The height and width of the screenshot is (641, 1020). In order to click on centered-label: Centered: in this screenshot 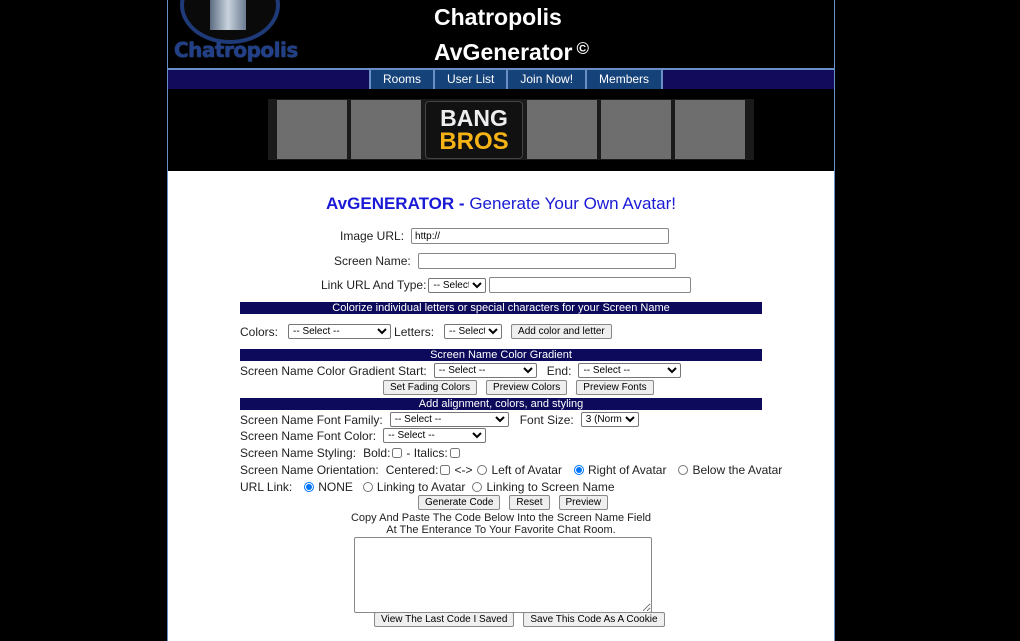, I will do `click(412, 470)`.